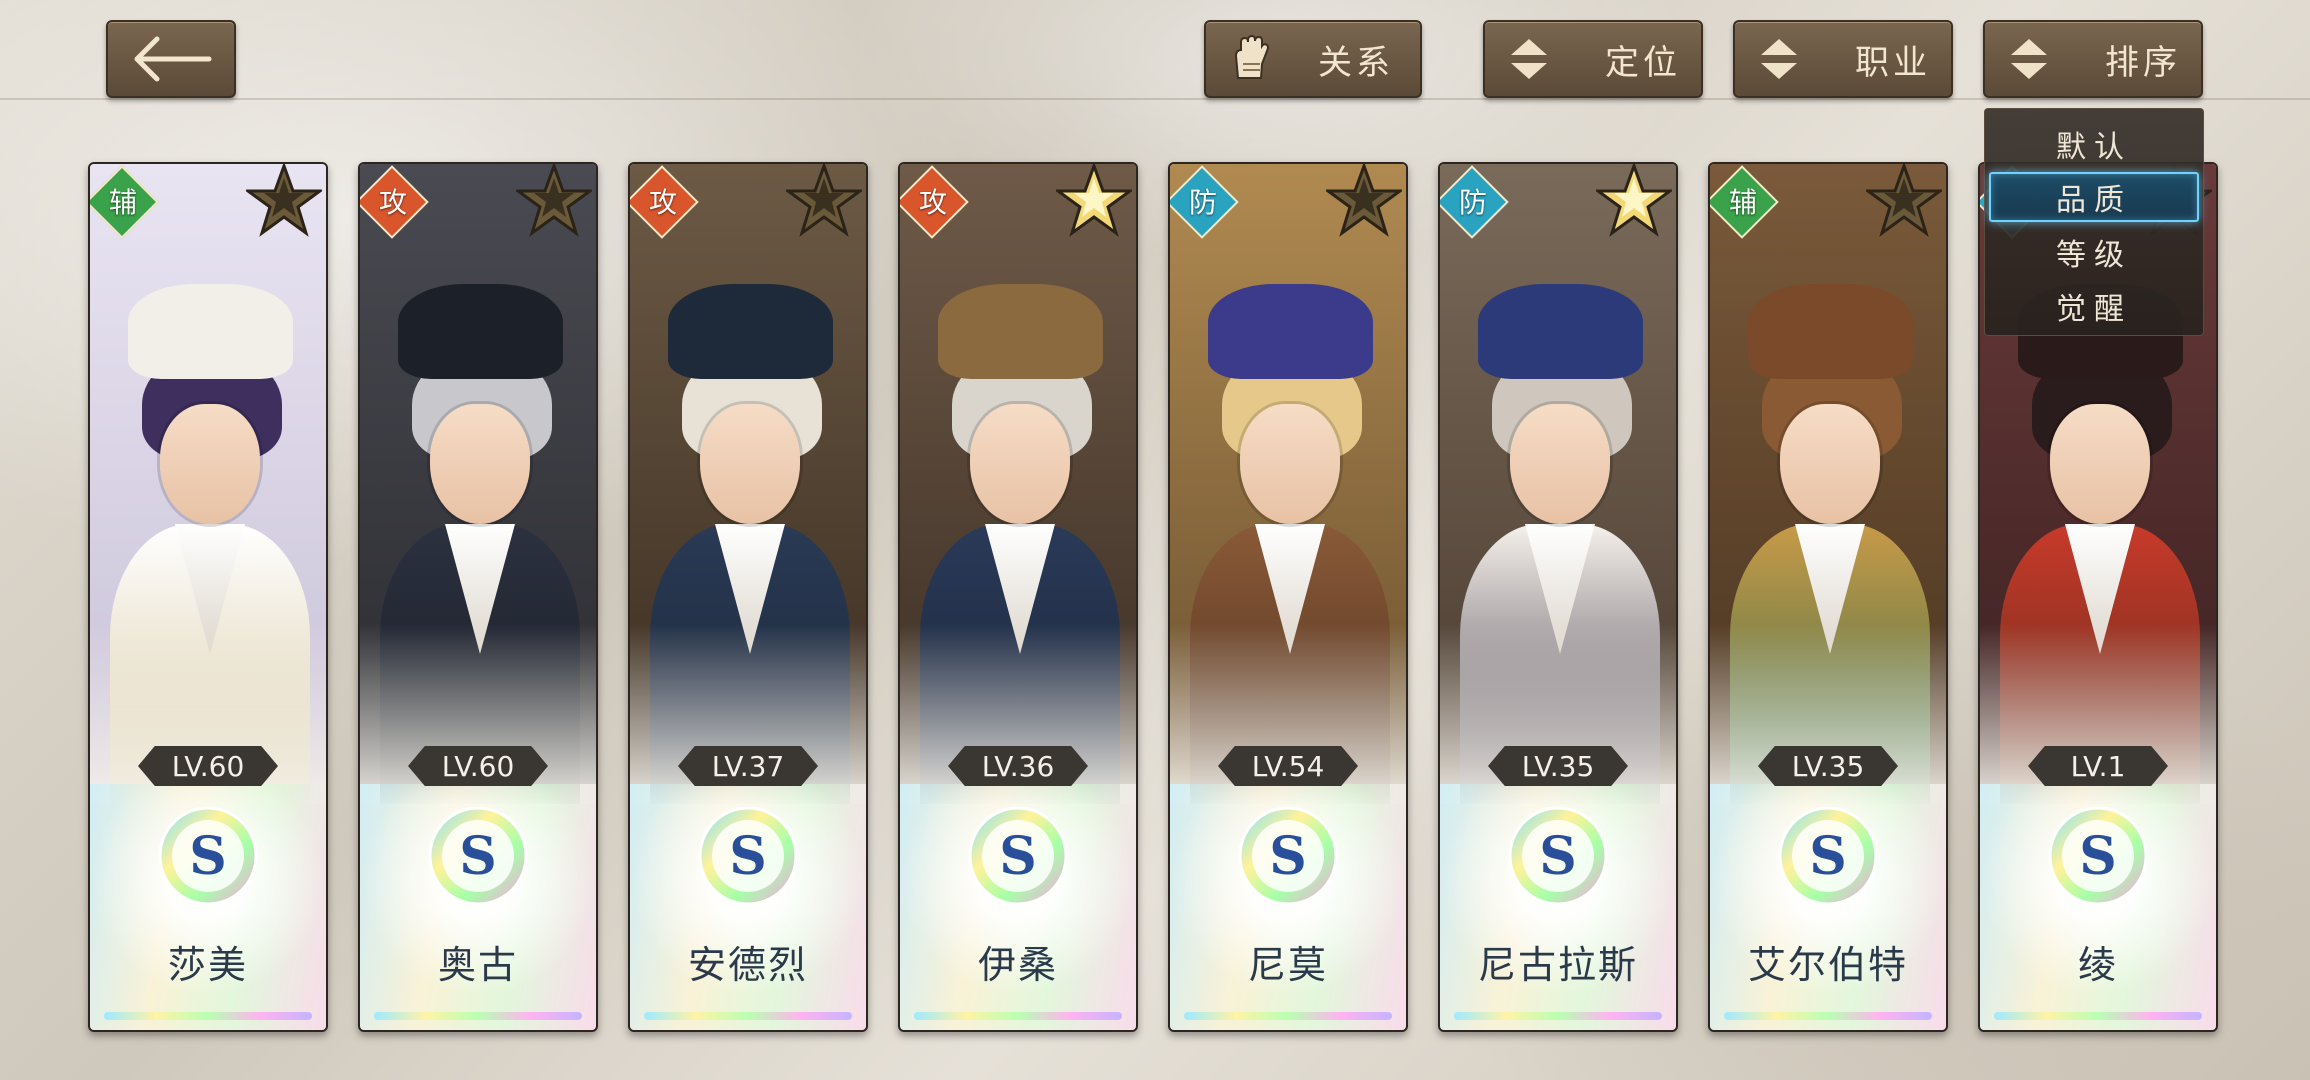  I want to click on sort-option-default: 默认, so click(2094, 144).